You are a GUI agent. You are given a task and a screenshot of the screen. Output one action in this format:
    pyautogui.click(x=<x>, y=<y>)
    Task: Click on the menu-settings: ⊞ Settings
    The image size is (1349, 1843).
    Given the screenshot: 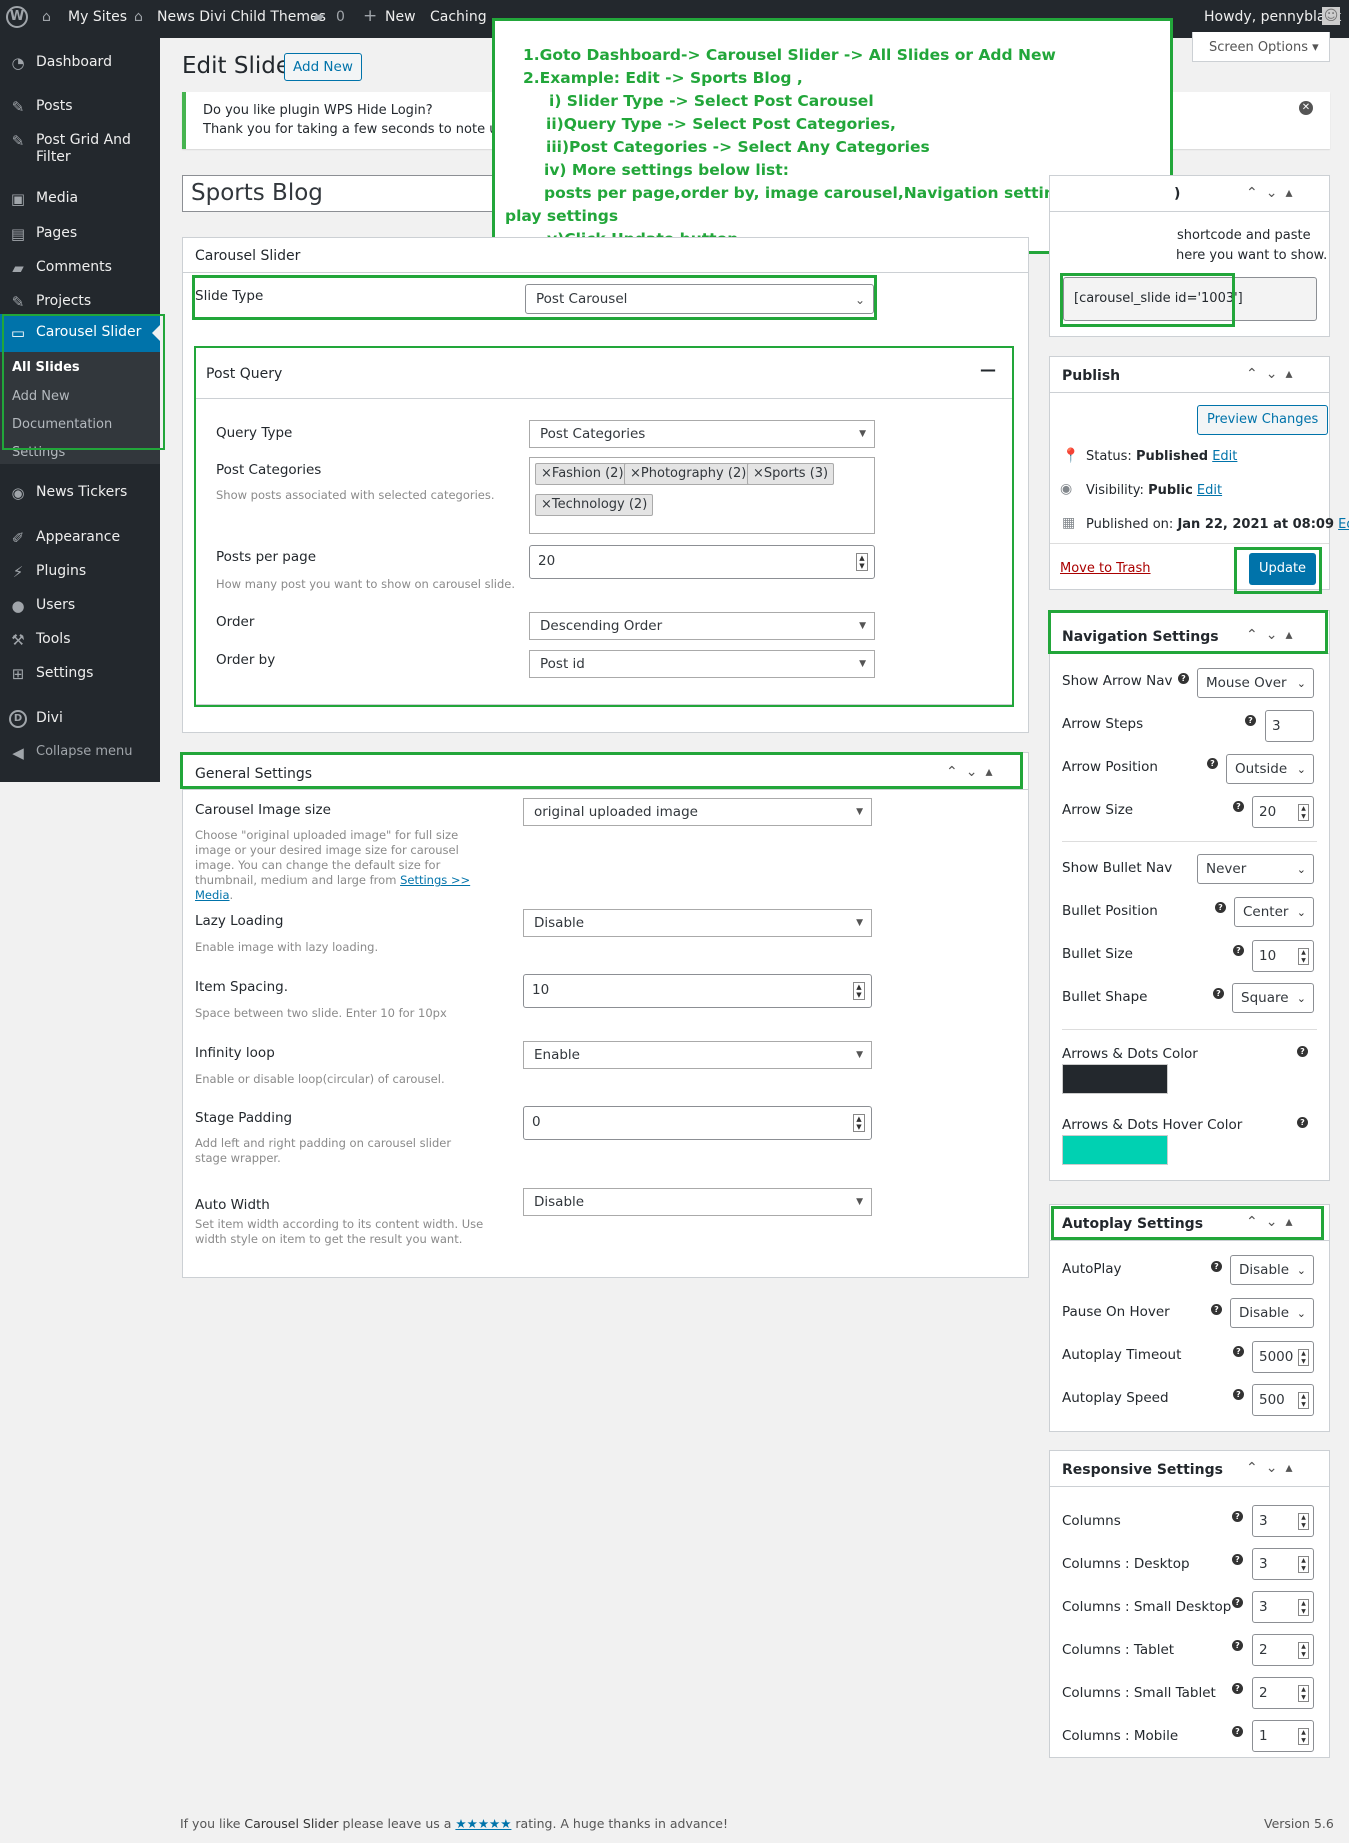 What is the action you would take?
    pyautogui.click(x=80, y=674)
    